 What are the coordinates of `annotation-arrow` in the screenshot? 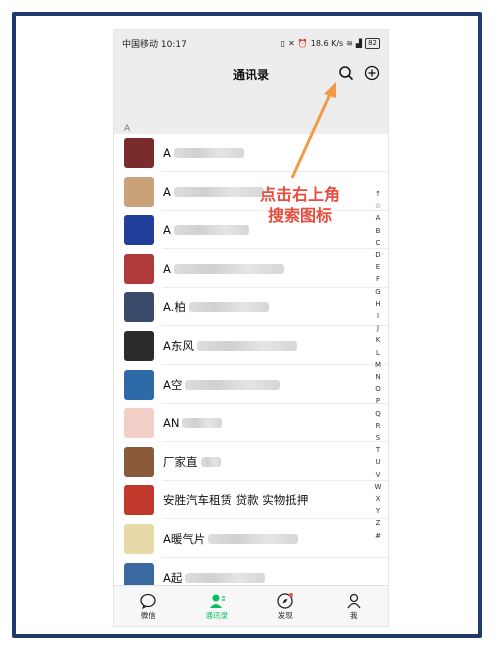 It's located at (313, 130).